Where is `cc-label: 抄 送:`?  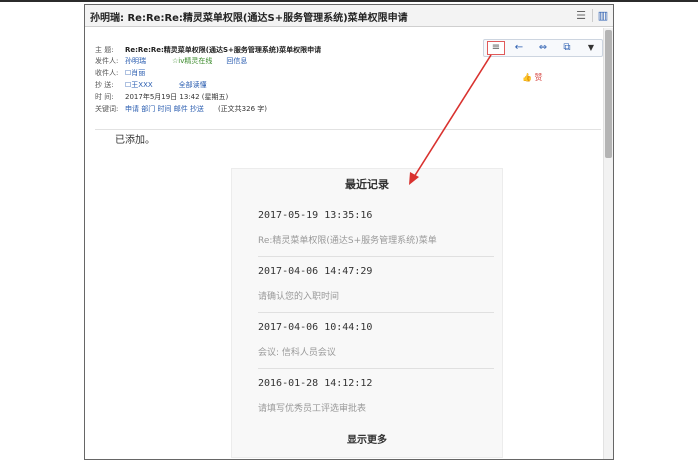
cc-label: 抄 送: is located at coordinates (104, 85).